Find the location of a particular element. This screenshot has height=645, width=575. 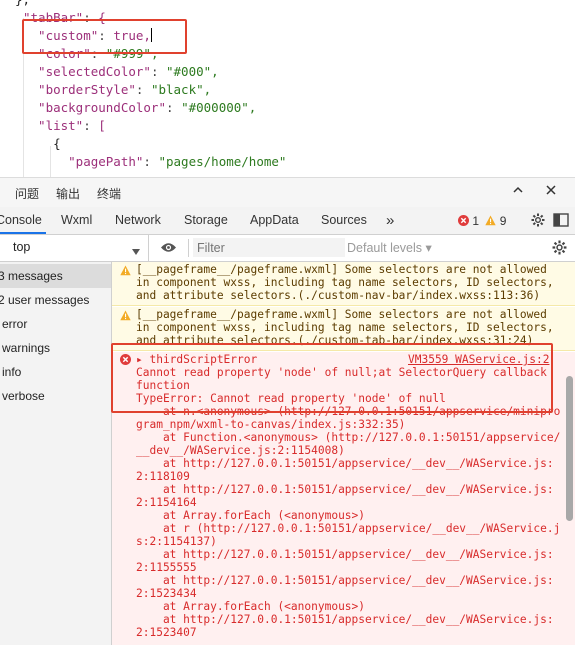

dock-side-icon is located at coordinates (561, 222).